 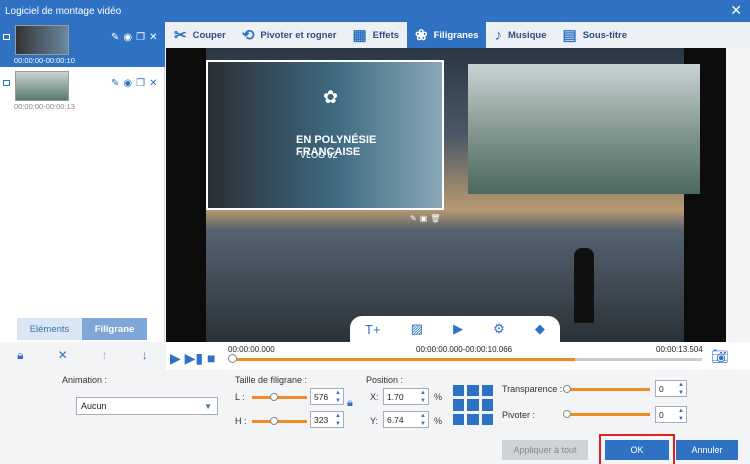 I want to click on transparency-field: 0 ▲ ▼, so click(x=671, y=388).